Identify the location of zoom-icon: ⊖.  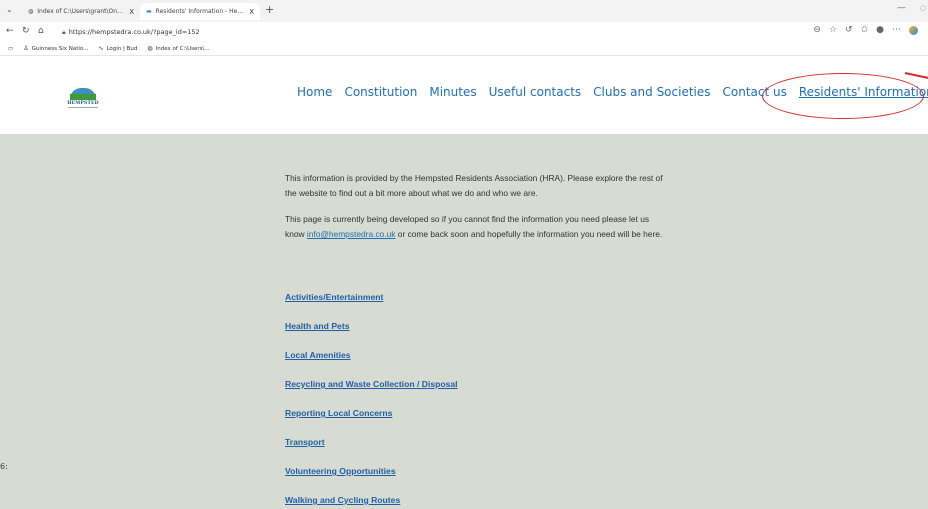
(817, 30).